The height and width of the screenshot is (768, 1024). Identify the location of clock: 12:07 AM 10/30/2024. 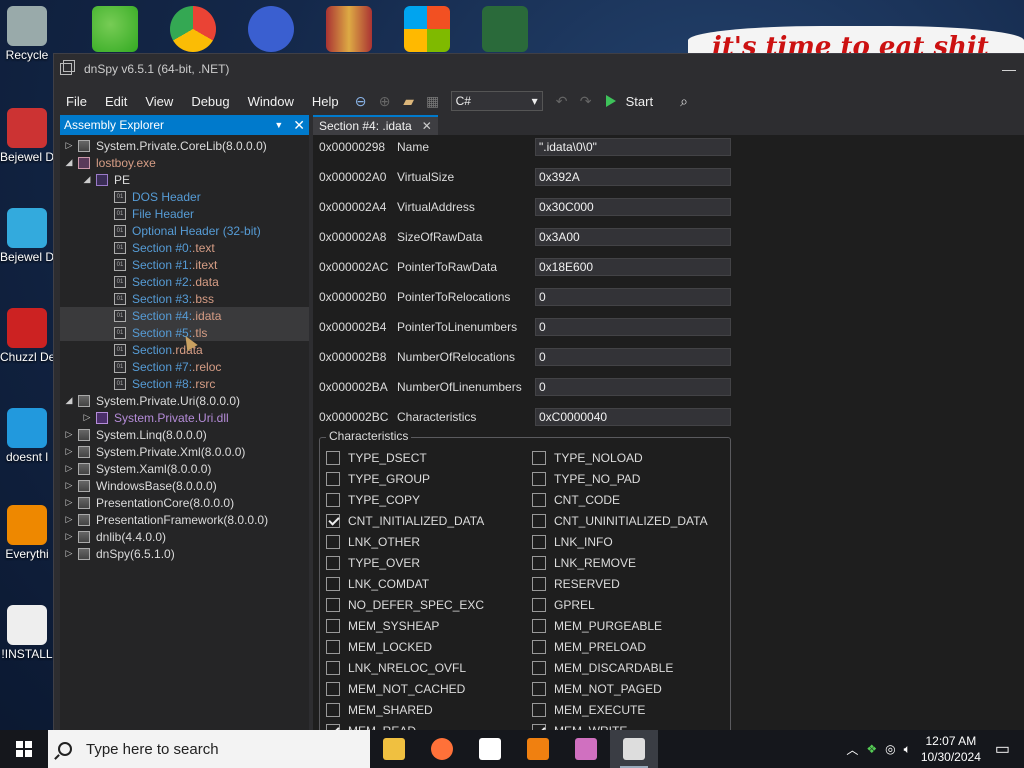
(951, 749).